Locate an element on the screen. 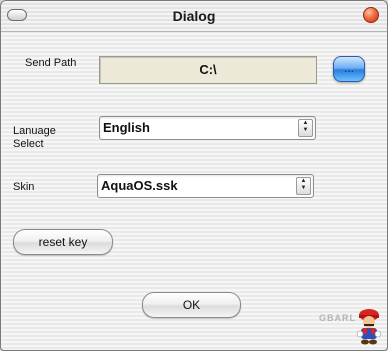 The image size is (388, 351). language-select: English ▲ ▼ is located at coordinates (207, 128).